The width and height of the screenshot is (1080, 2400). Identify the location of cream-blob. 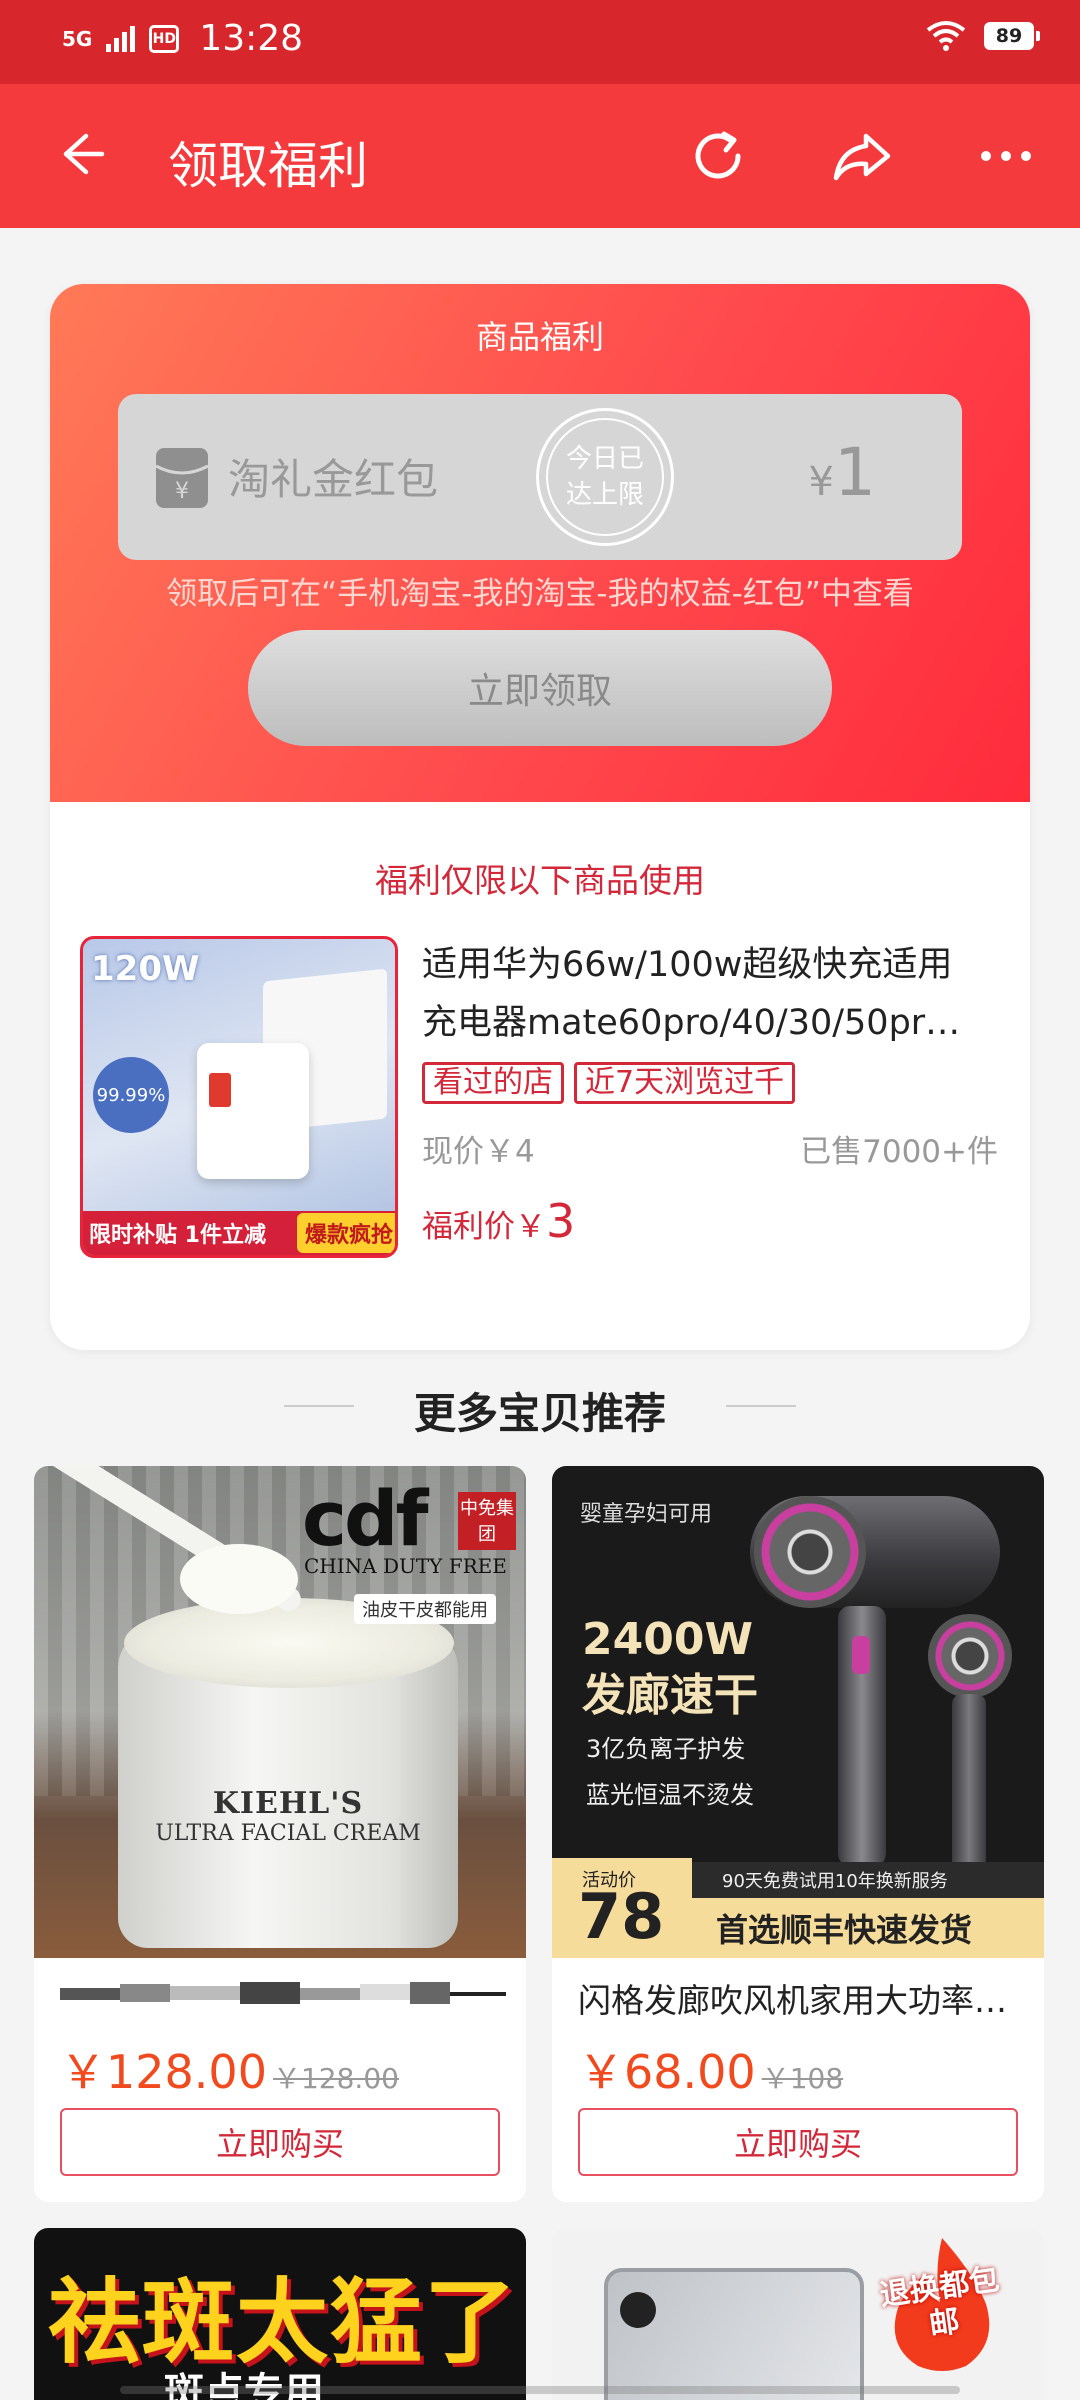
(239, 1579).